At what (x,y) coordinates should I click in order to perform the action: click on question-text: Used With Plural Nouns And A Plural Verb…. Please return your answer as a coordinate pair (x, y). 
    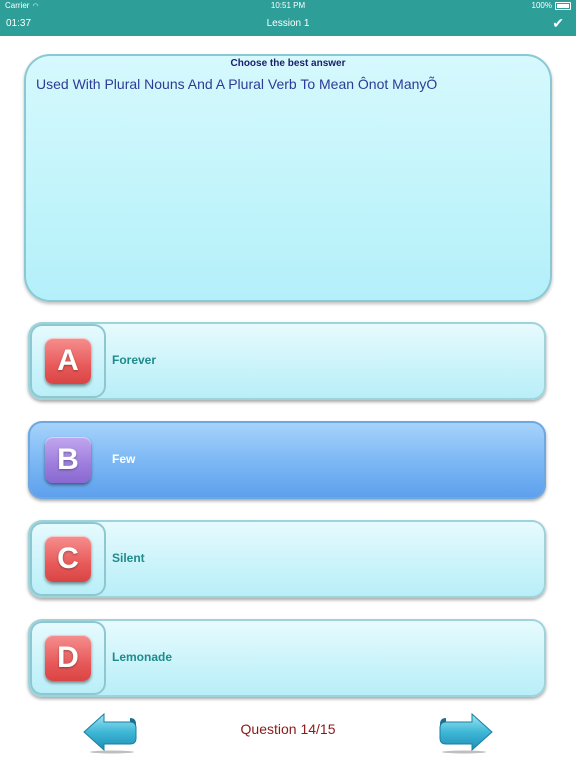
    Looking at the image, I should click on (237, 84).